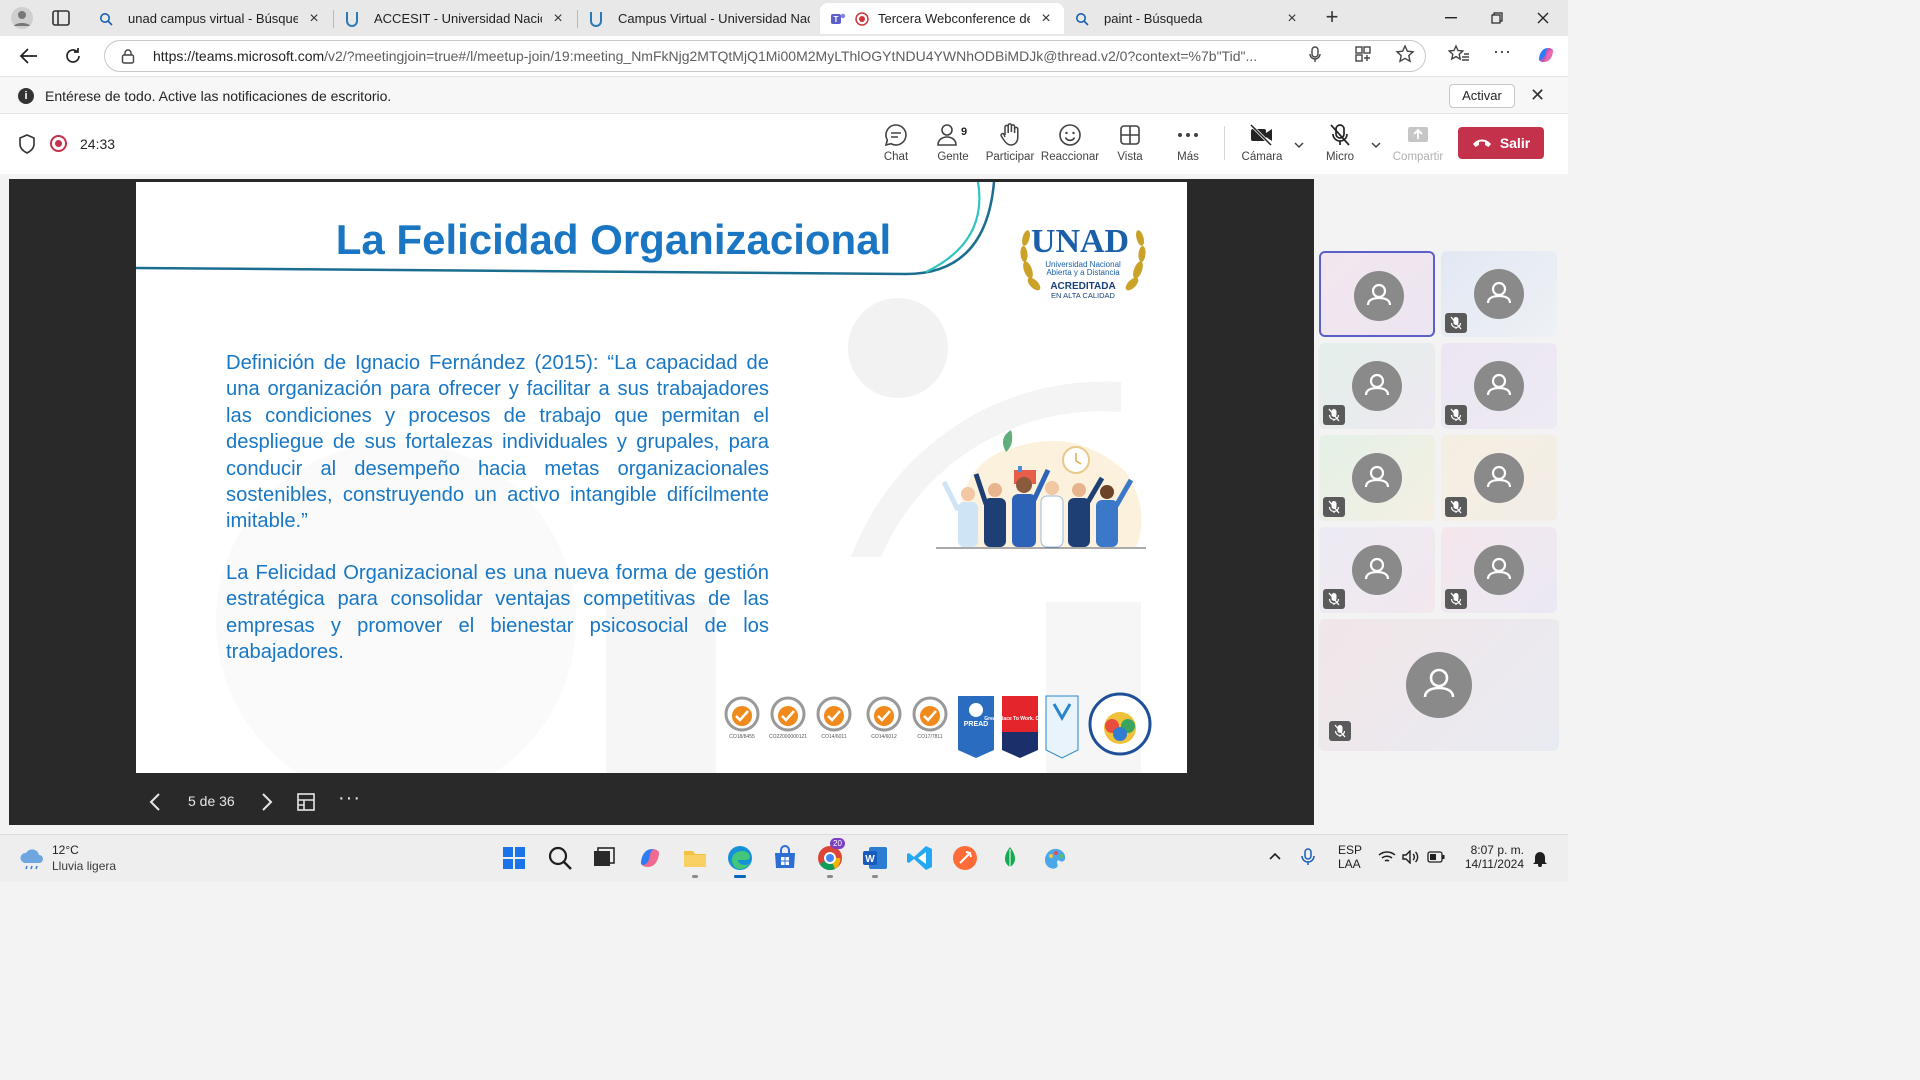  I want to click on show-hidden-icons-chevron-icon, so click(1275, 857).